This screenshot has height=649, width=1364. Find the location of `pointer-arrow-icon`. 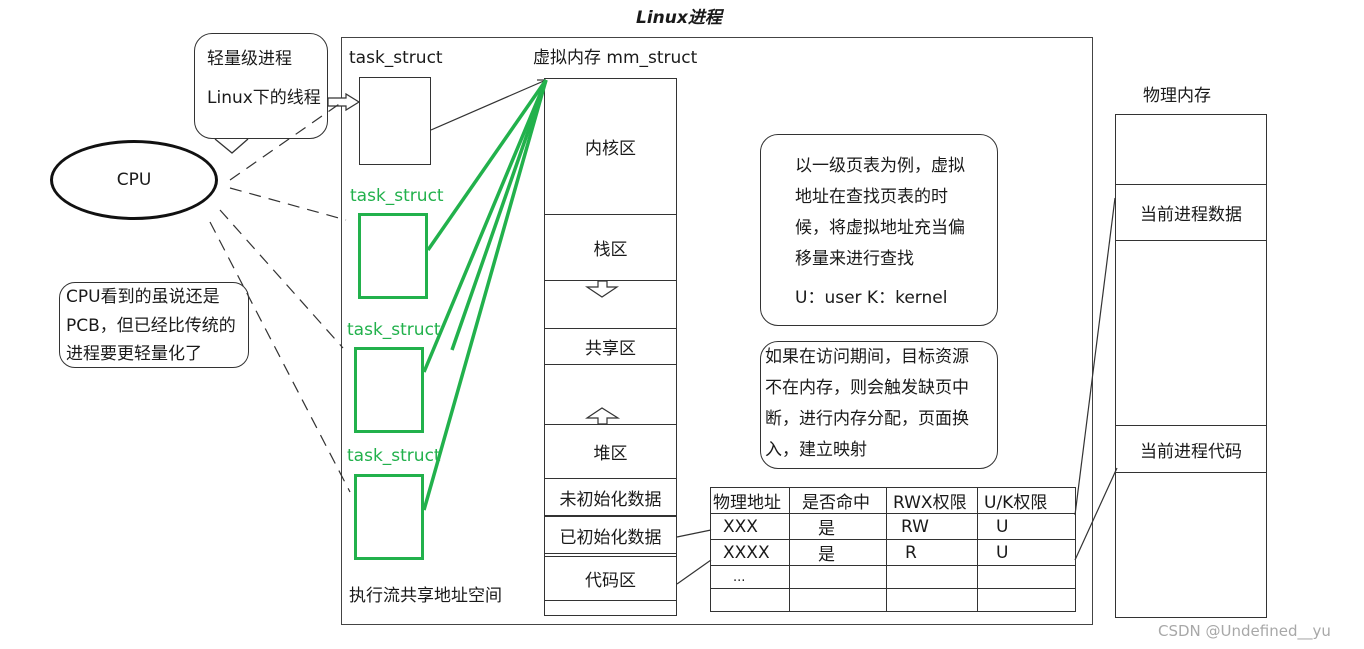

pointer-arrow-icon is located at coordinates (344, 102).